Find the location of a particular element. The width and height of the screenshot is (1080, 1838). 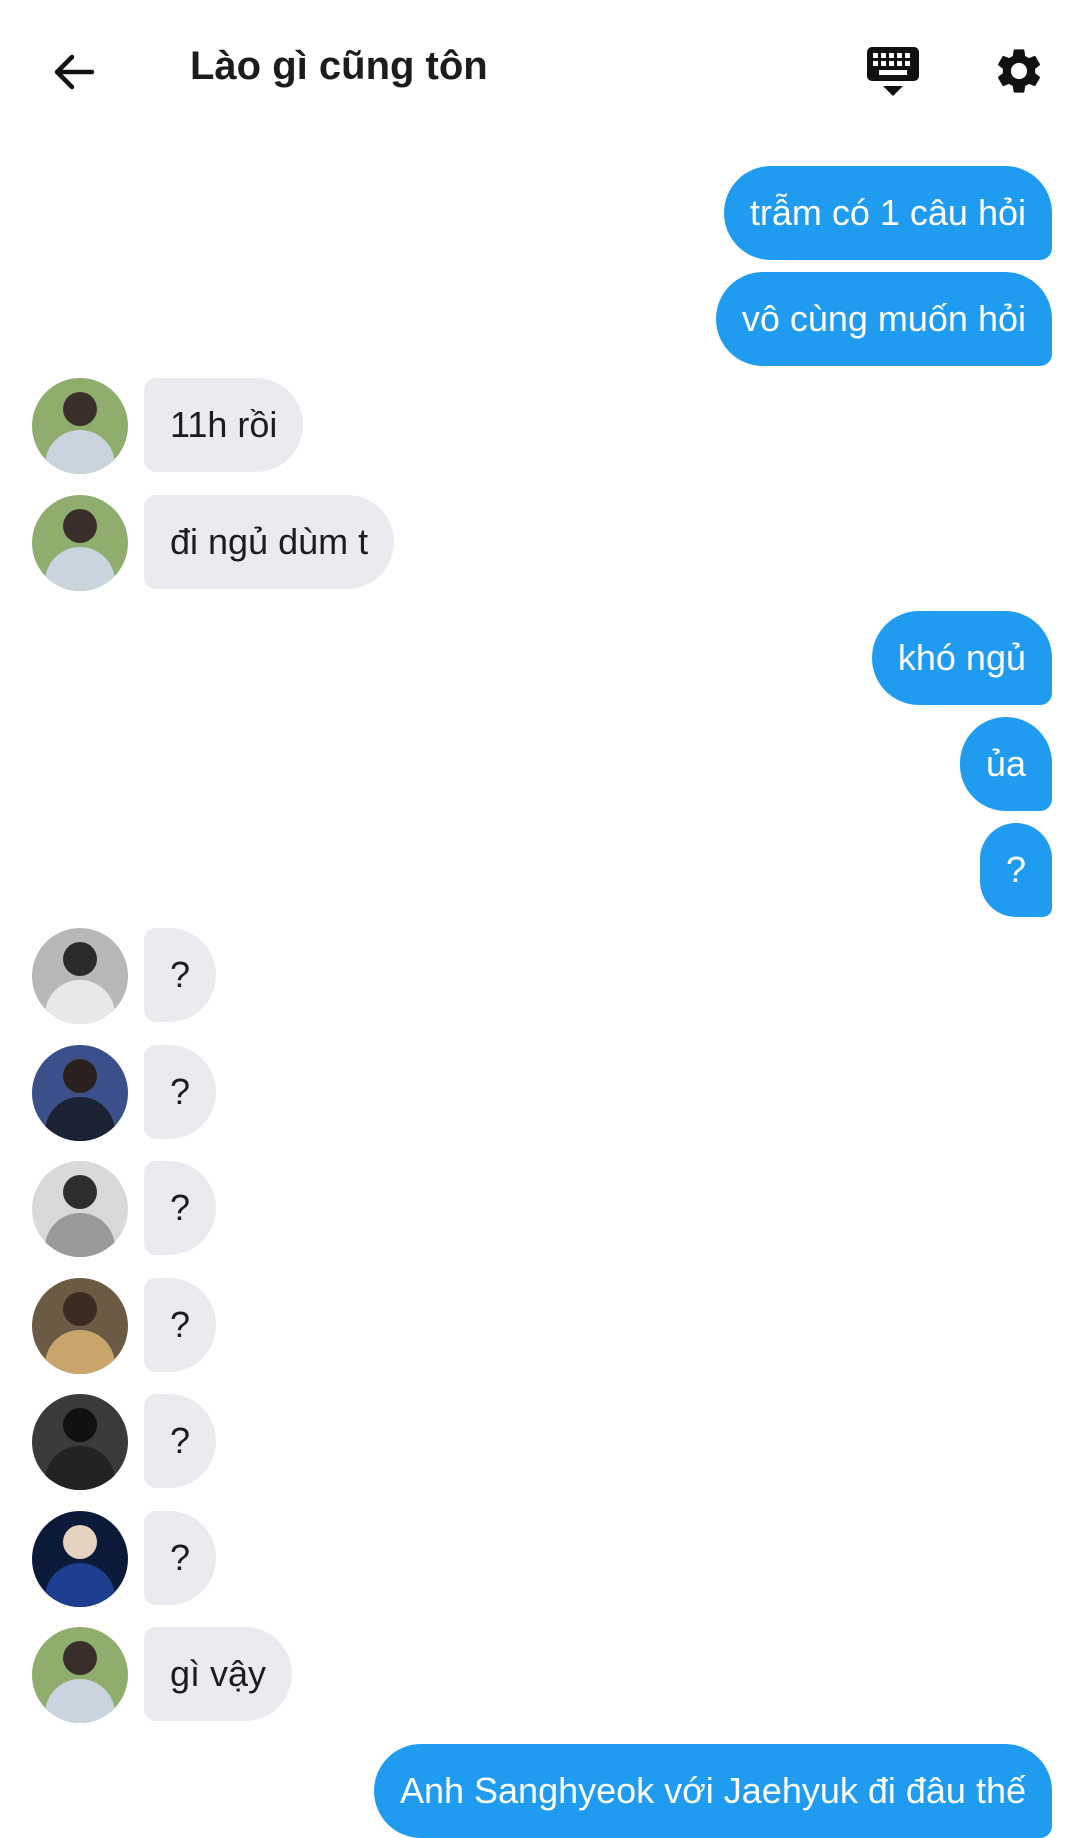

chat-title: Lào gì cũng tôn is located at coordinates (339, 66).